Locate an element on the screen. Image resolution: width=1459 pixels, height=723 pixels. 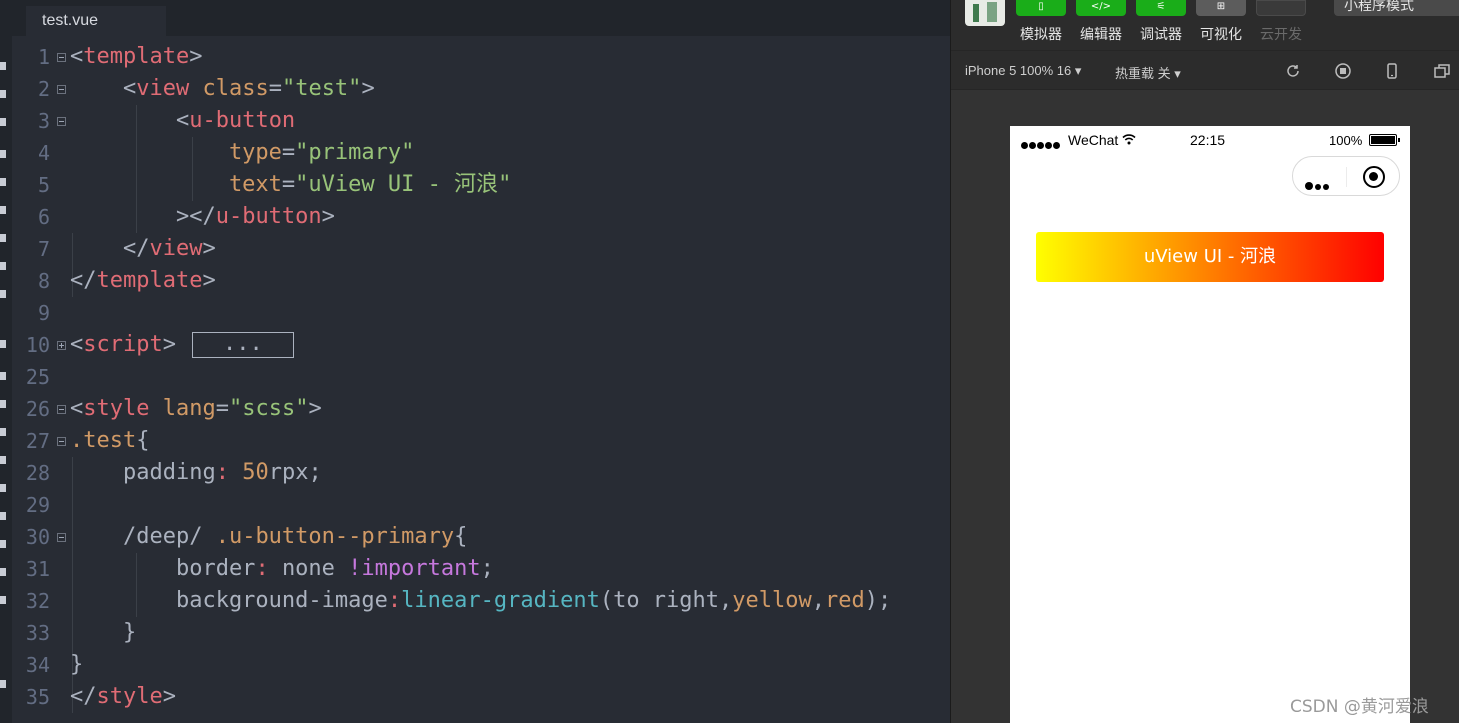
phone-preview-icon is located at coordinates (1392, 71).